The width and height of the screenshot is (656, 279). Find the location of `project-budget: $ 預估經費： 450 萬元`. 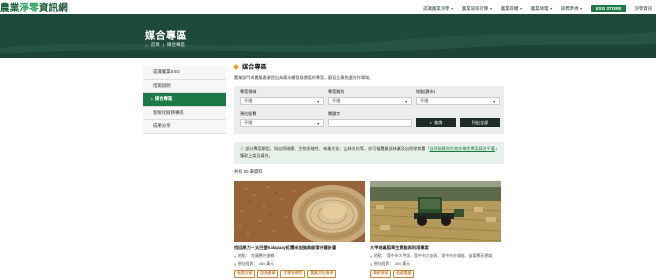

project-budget: $ 預估經費： 450 萬元 is located at coordinates (299, 264).